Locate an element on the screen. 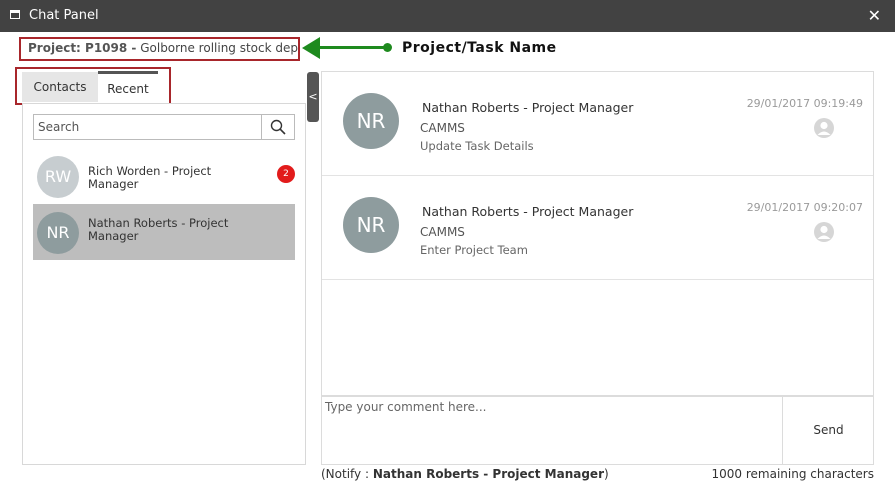 The height and width of the screenshot is (501, 895). title-bar: Chat Panel ✕ is located at coordinates (447, 16).